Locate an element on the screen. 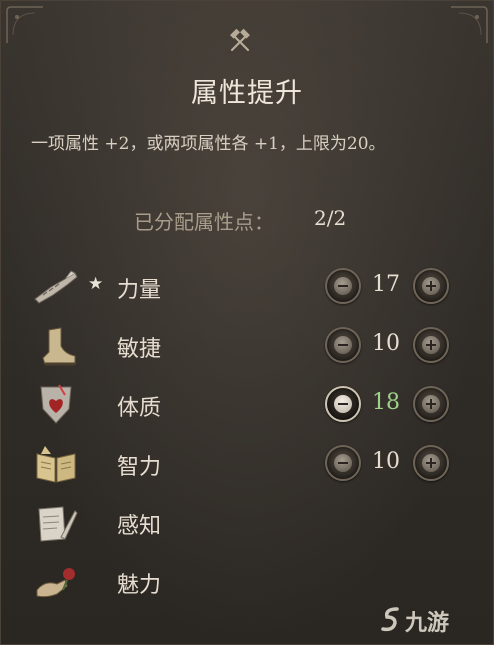 This screenshot has height=645, width=494. attribute-name: 魅力 is located at coordinates (139, 585).